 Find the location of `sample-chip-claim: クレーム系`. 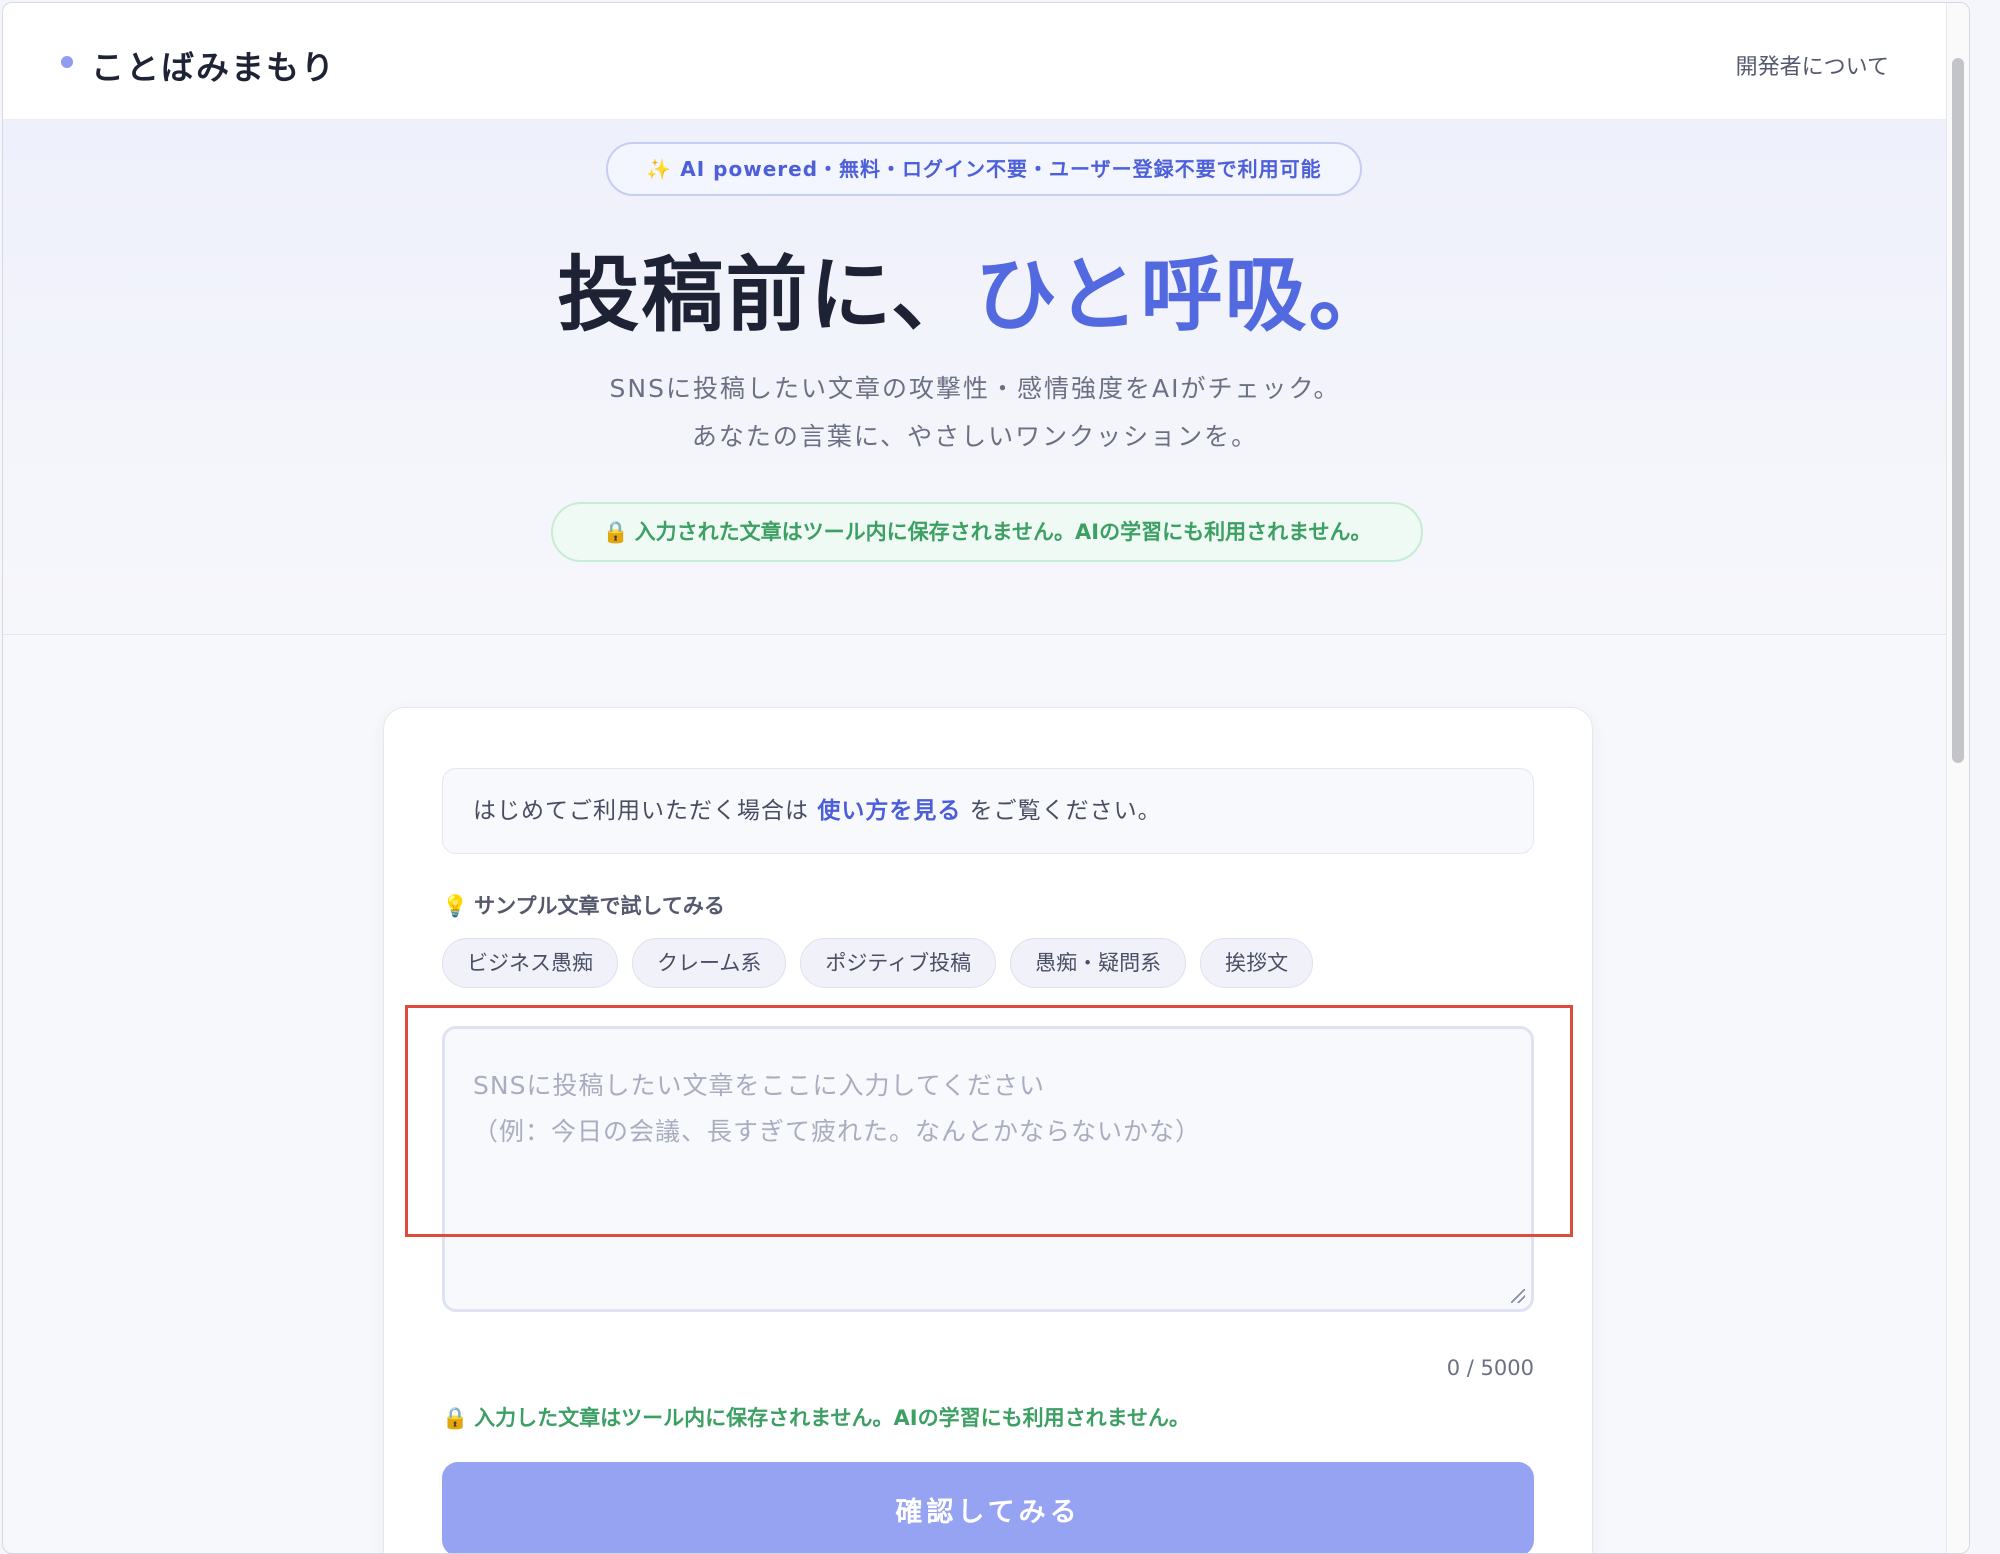

sample-chip-claim: クレーム系 is located at coordinates (709, 963).